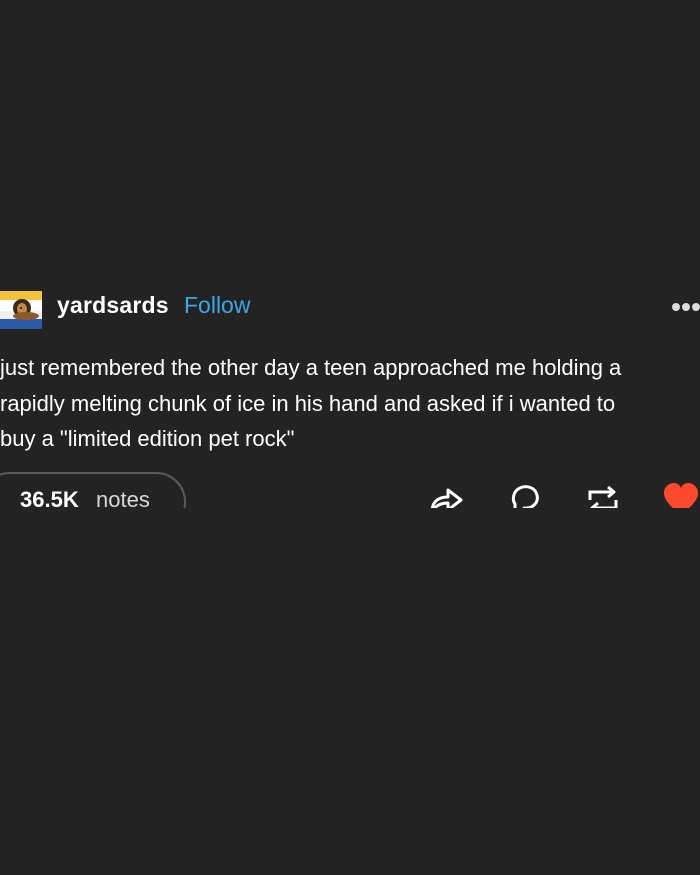  What do you see at coordinates (49, 497) in the screenshot?
I see `notes-count: 36.5K` at bounding box center [49, 497].